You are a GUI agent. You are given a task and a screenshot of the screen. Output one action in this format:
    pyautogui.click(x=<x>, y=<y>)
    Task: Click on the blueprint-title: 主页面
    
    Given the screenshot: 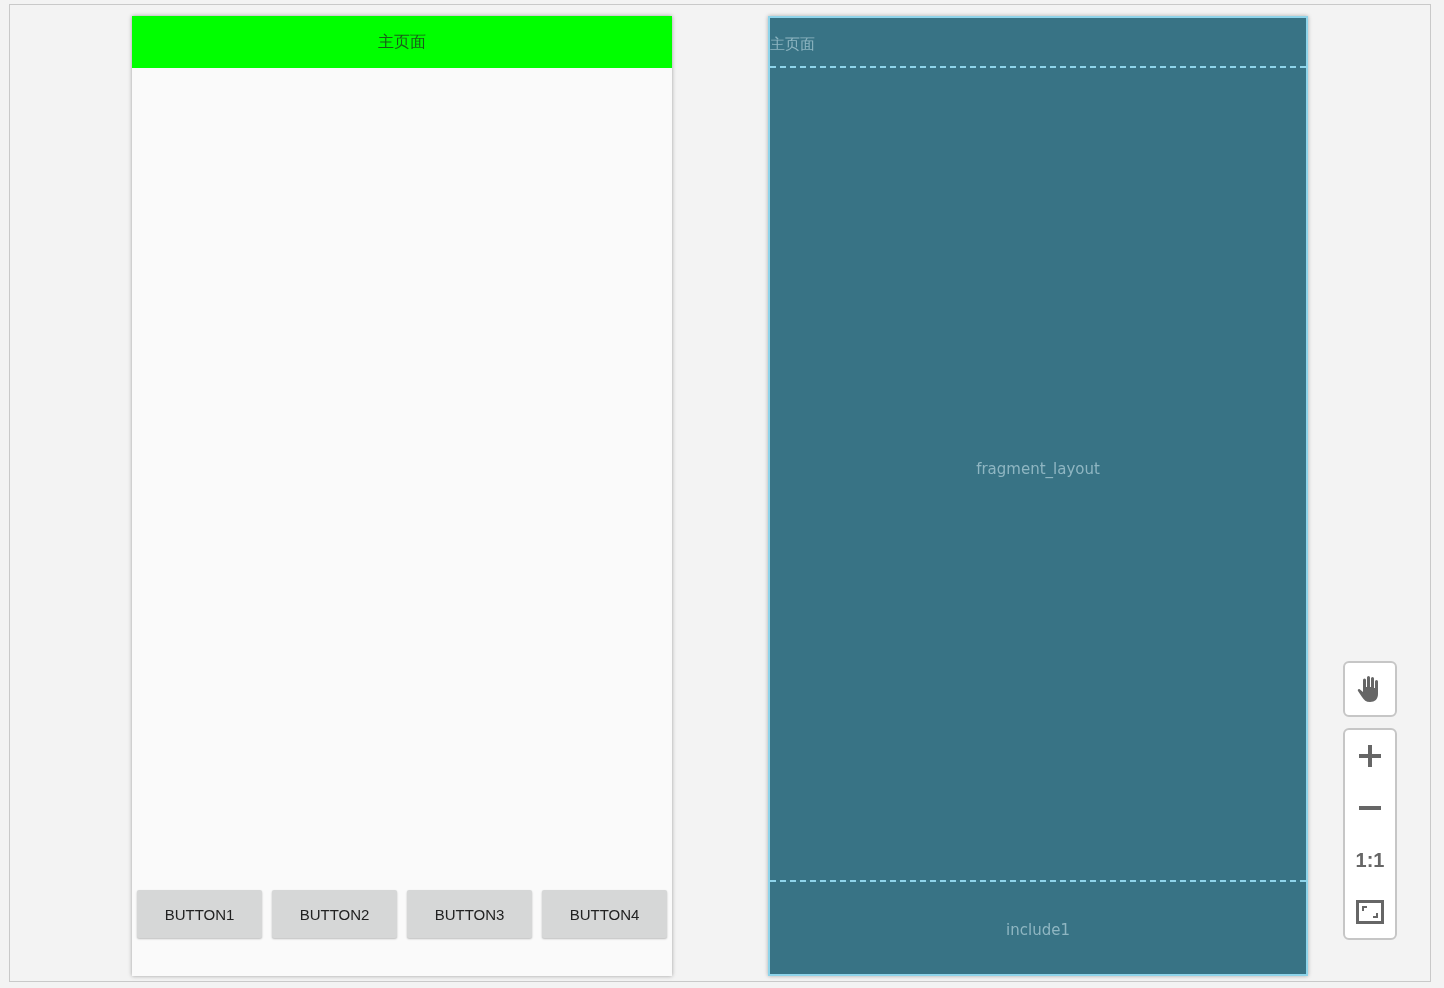 What is the action you would take?
    pyautogui.click(x=792, y=44)
    